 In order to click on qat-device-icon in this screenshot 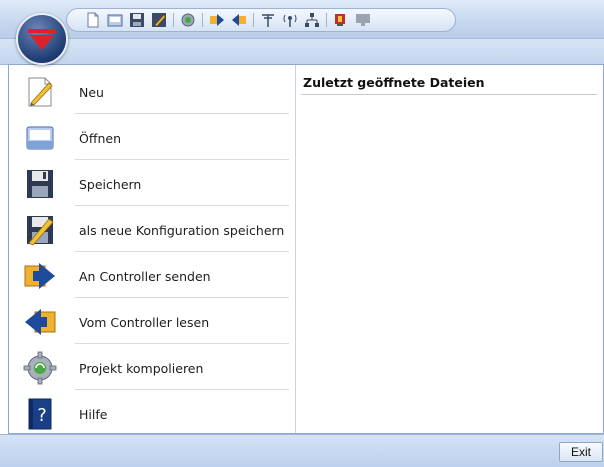, I will do `click(341, 20)`.